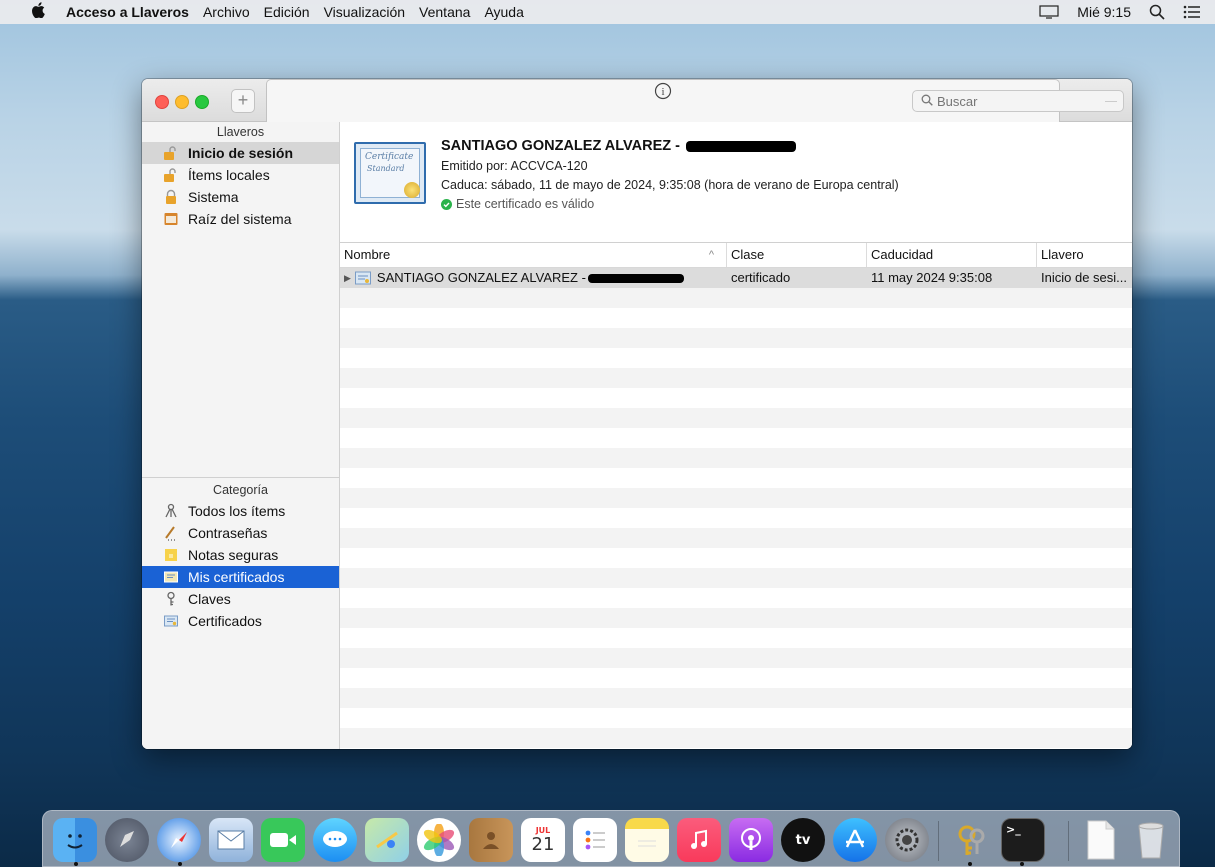 Image resolution: width=1215 pixels, height=867 pixels. I want to click on add-item-button: +, so click(243, 101).